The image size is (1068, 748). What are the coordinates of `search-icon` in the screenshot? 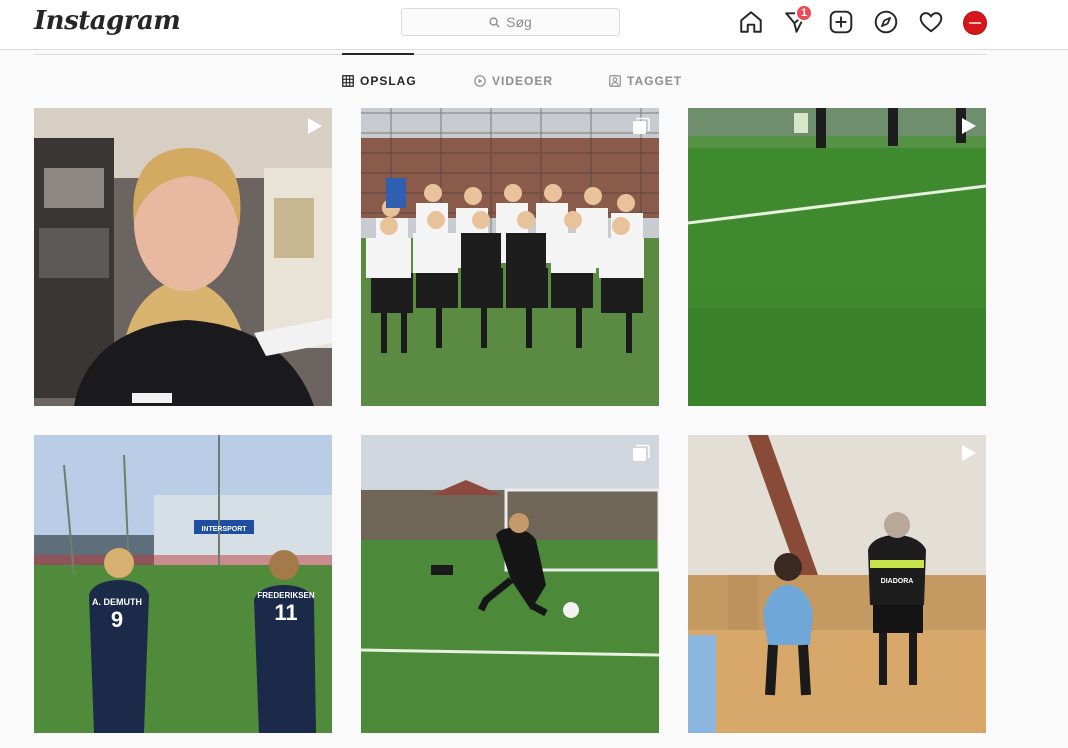 It's located at (494, 22).